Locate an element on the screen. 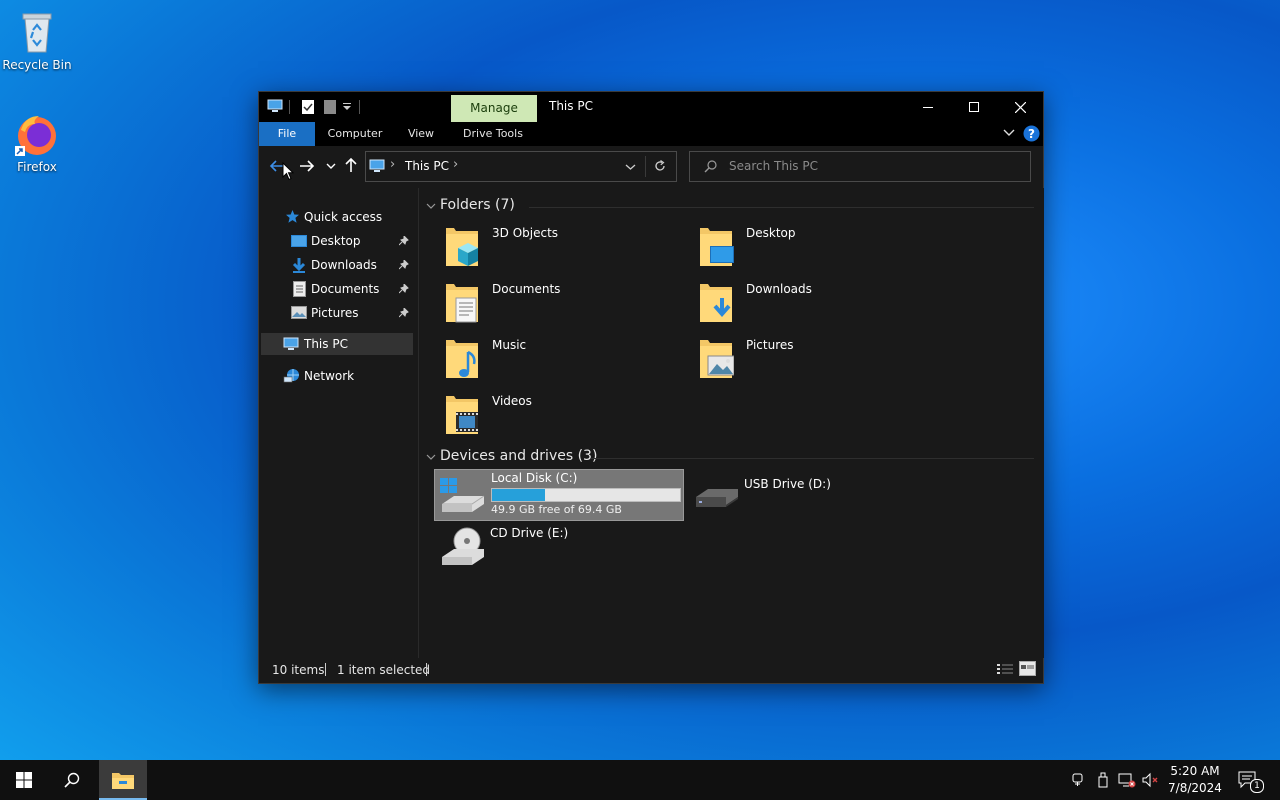 Image resolution: width=1280 pixels, height=800 pixels. sidebar-item-downloads: Downloads is located at coordinates (353, 265).